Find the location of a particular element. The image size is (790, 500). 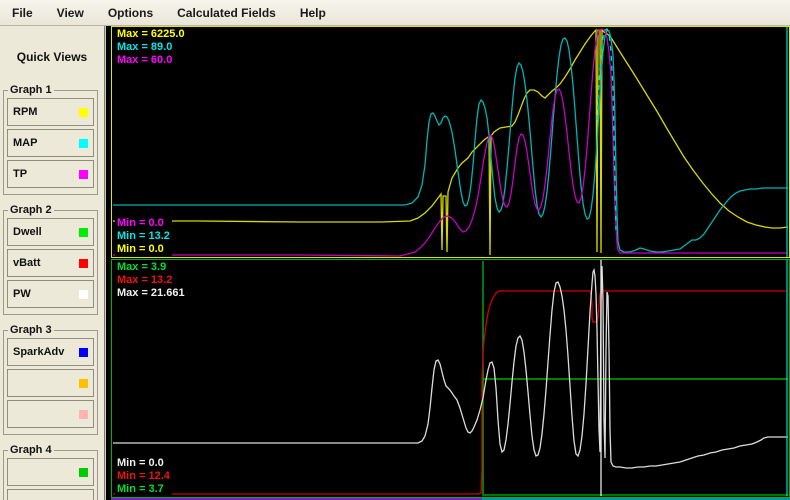

group-graph-2: Graph 2 Dwell vBatt PW is located at coordinates (50, 259).